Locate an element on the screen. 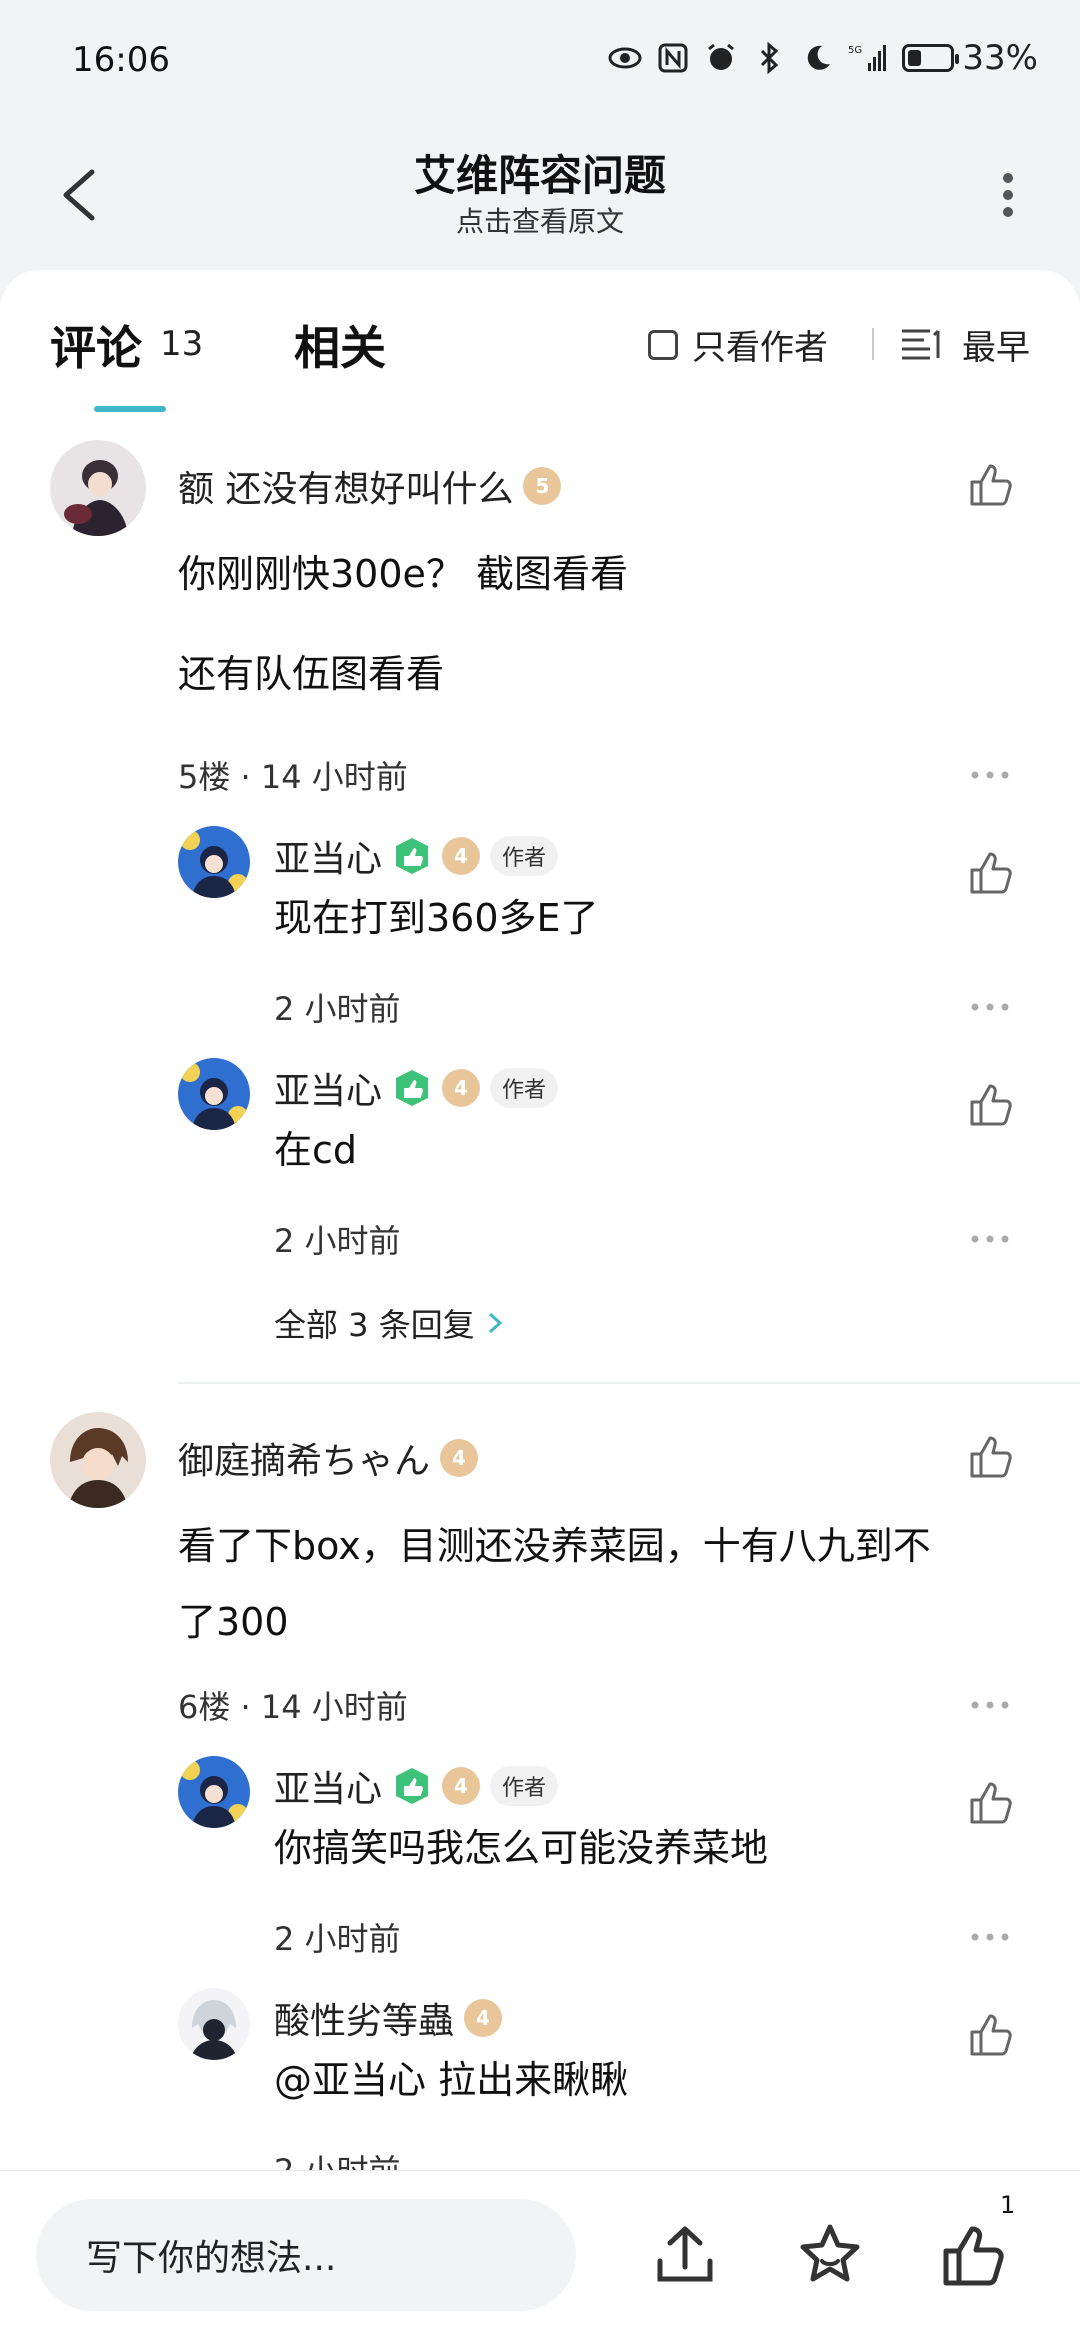  alarm-icon is located at coordinates (721, 56).